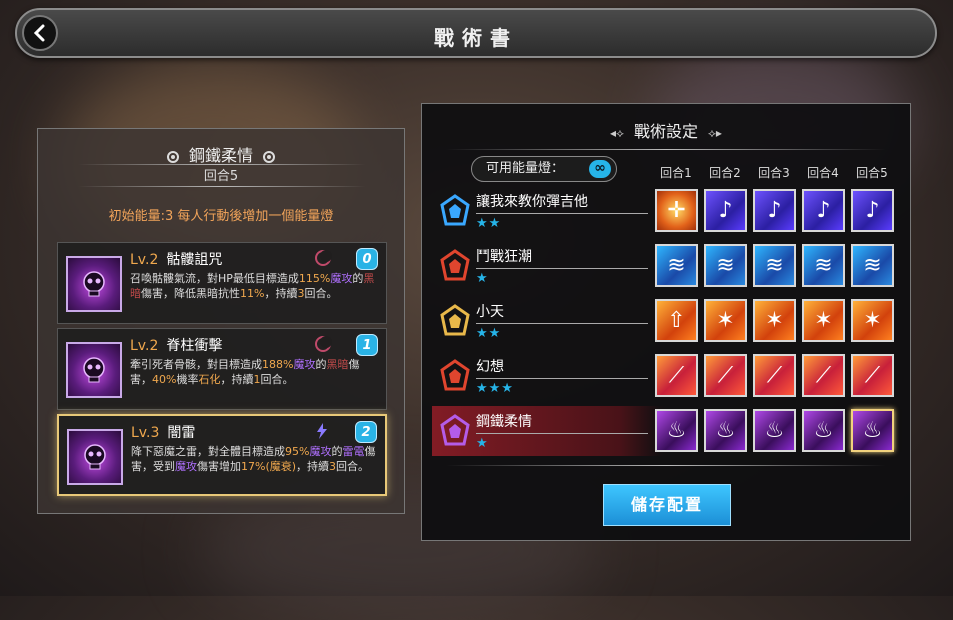  What do you see at coordinates (872, 173) in the screenshot?
I see `round-header: 回合5` at bounding box center [872, 173].